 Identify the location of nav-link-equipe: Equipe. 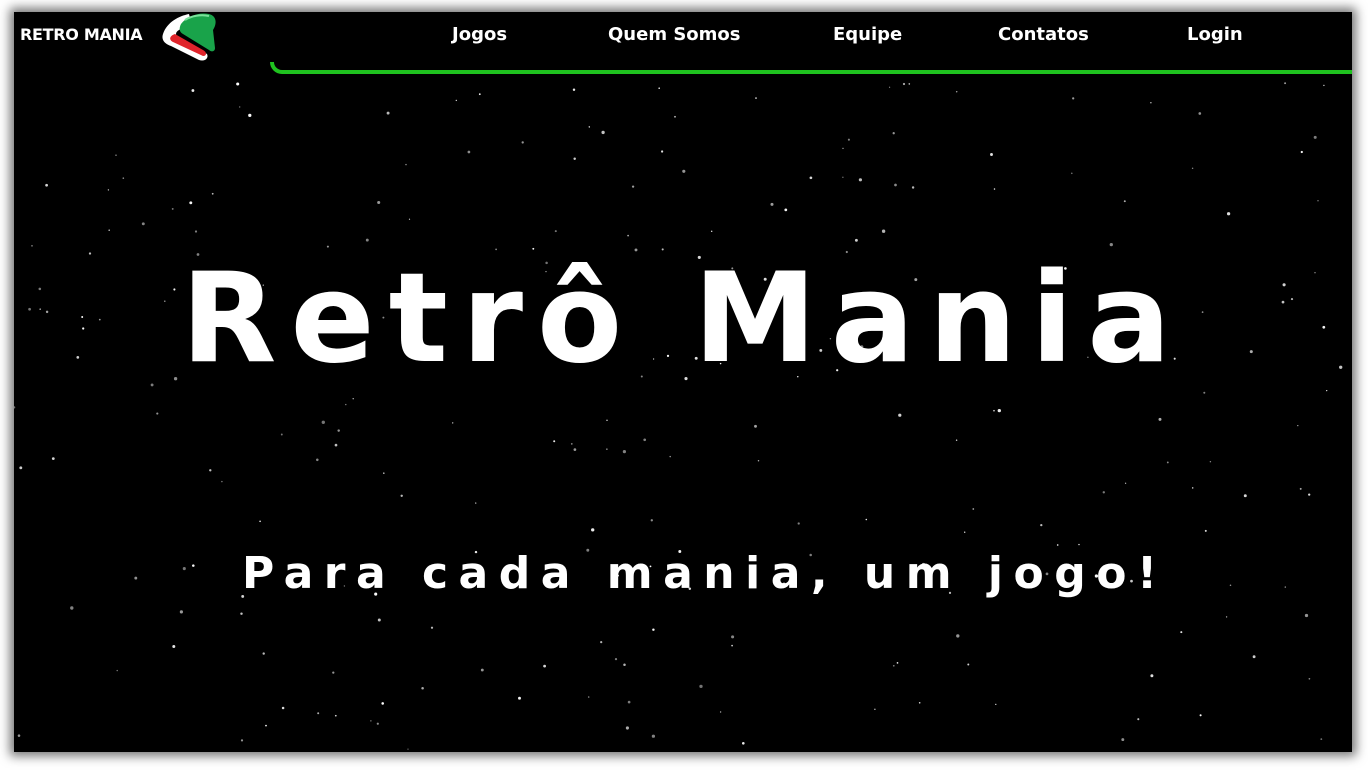
(867, 34).